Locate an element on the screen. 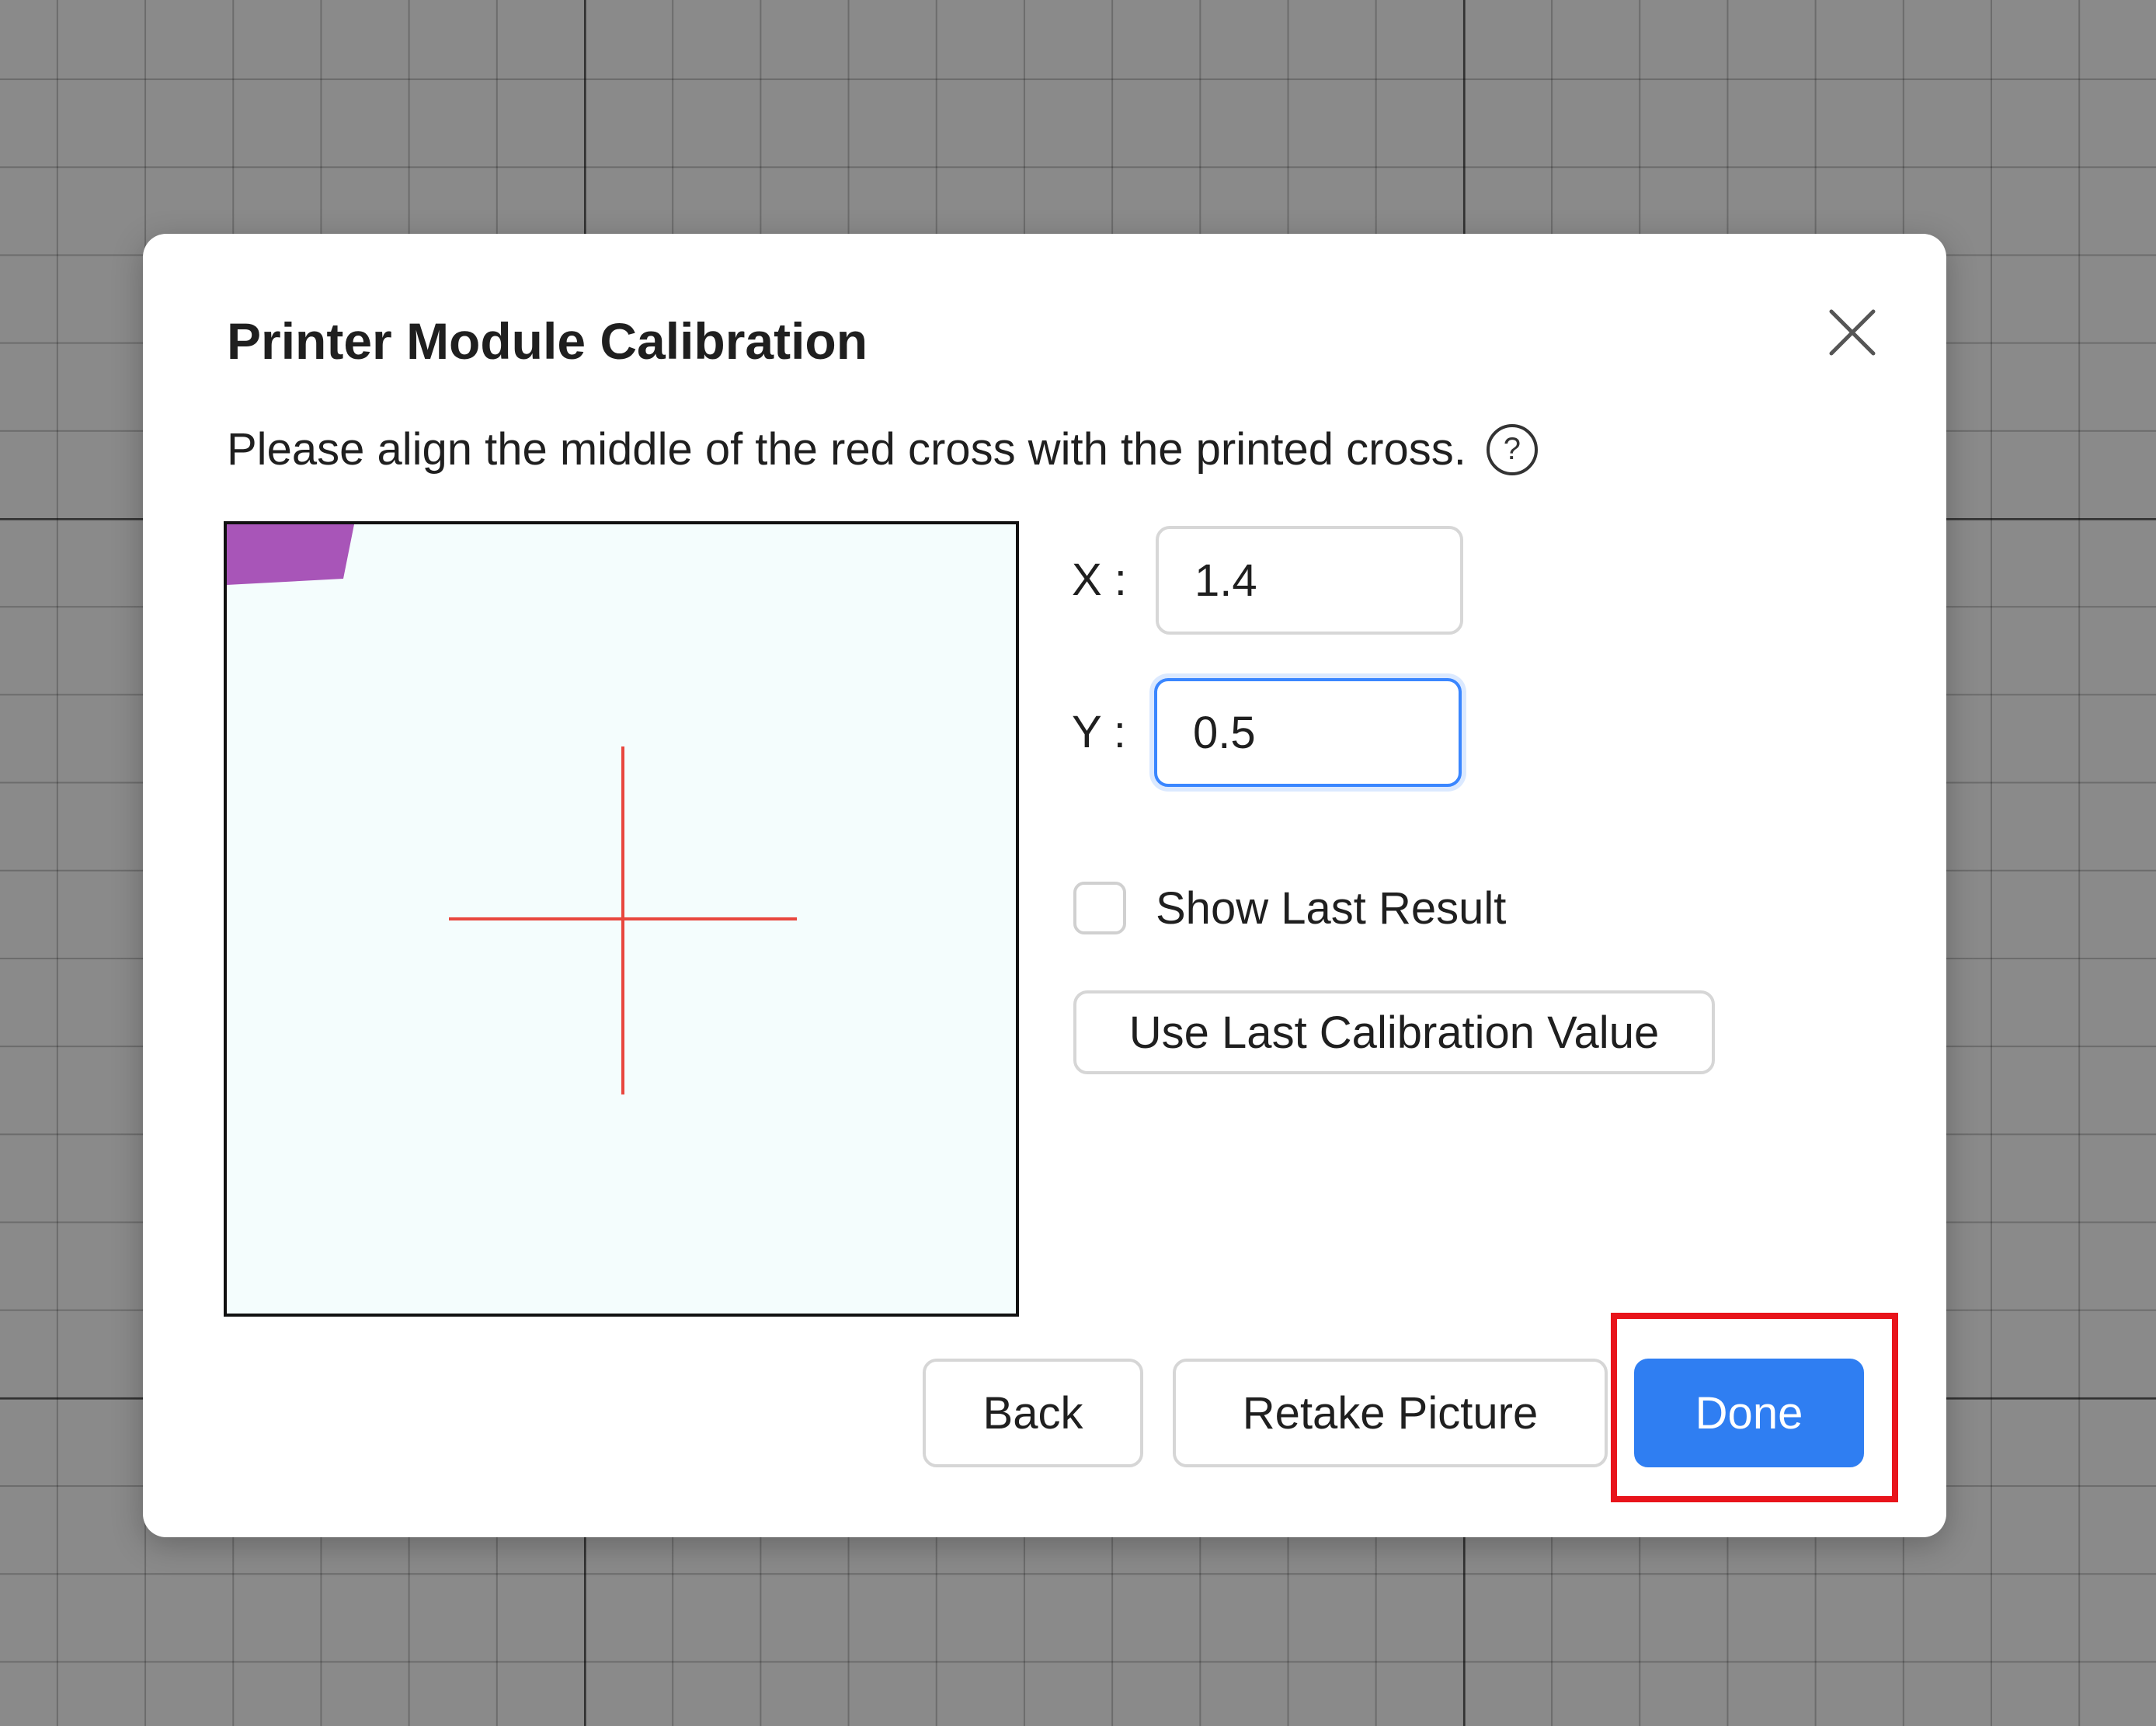 This screenshot has height=1726, width=2156. y-label: Y : is located at coordinates (1099, 732).